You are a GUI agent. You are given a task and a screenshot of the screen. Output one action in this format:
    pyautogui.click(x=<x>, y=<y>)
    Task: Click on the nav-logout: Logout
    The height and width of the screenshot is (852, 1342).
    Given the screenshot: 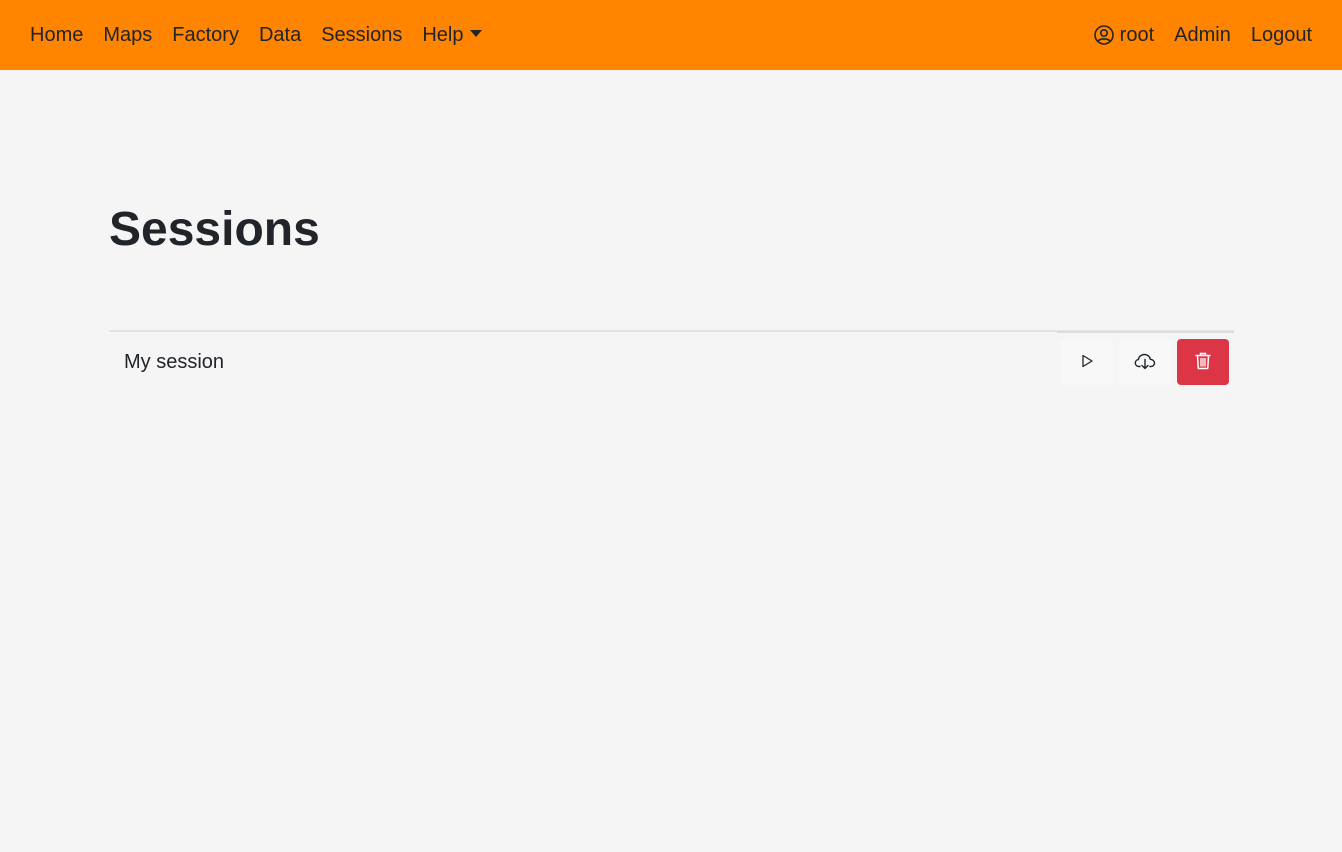 What is the action you would take?
    pyautogui.click(x=1281, y=35)
    